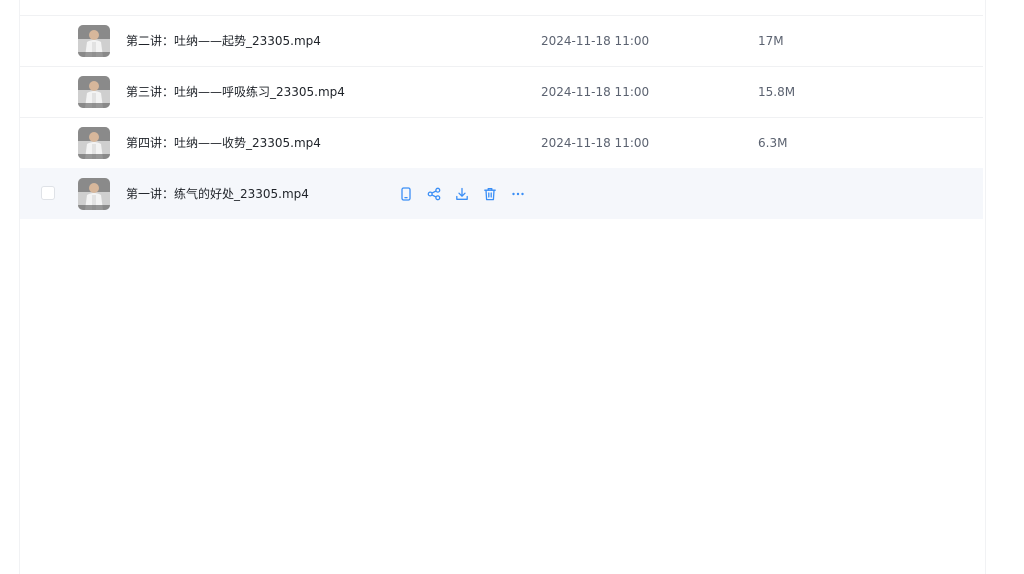 The height and width of the screenshot is (574, 1024). I want to click on file-name: 第二讲：吐纳——起势_23305.mp4, so click(223, 41).